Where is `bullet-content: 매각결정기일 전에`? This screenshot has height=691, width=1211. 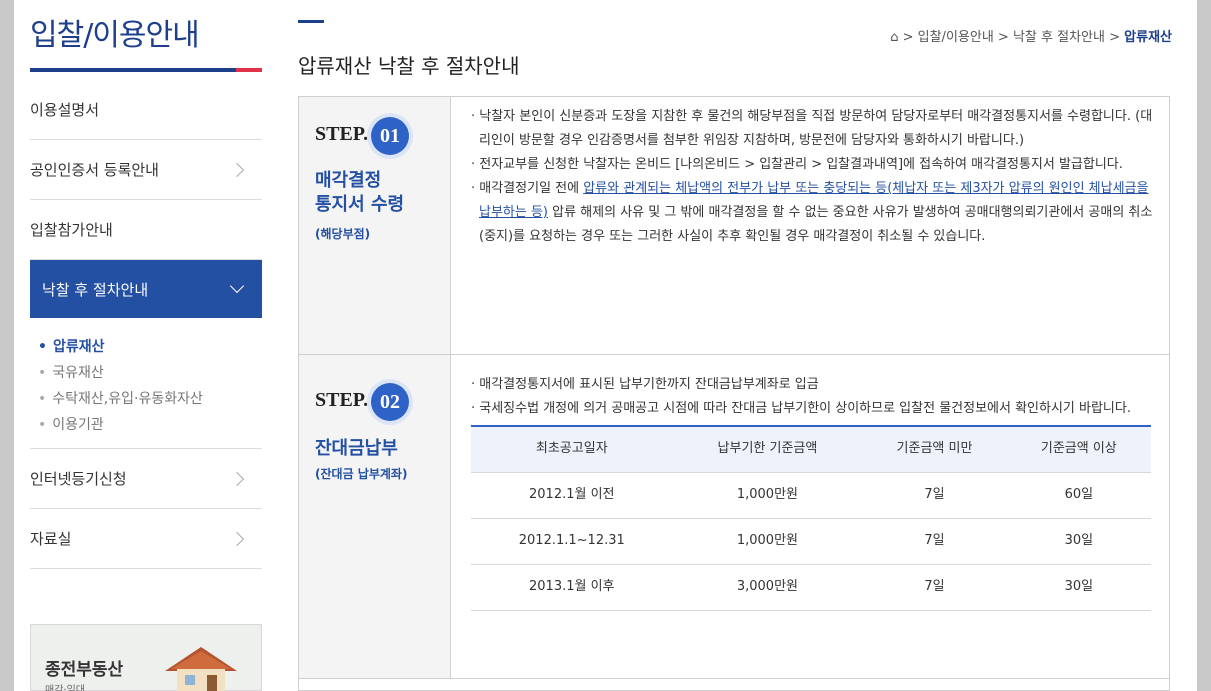
bullet-content: 매각결정기일 전에 is located at coordinates (531, 188).